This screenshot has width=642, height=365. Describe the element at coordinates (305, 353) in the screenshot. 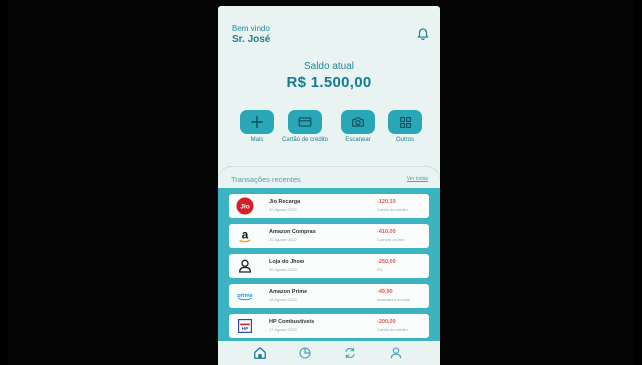

I see `chart-icon` at that location.